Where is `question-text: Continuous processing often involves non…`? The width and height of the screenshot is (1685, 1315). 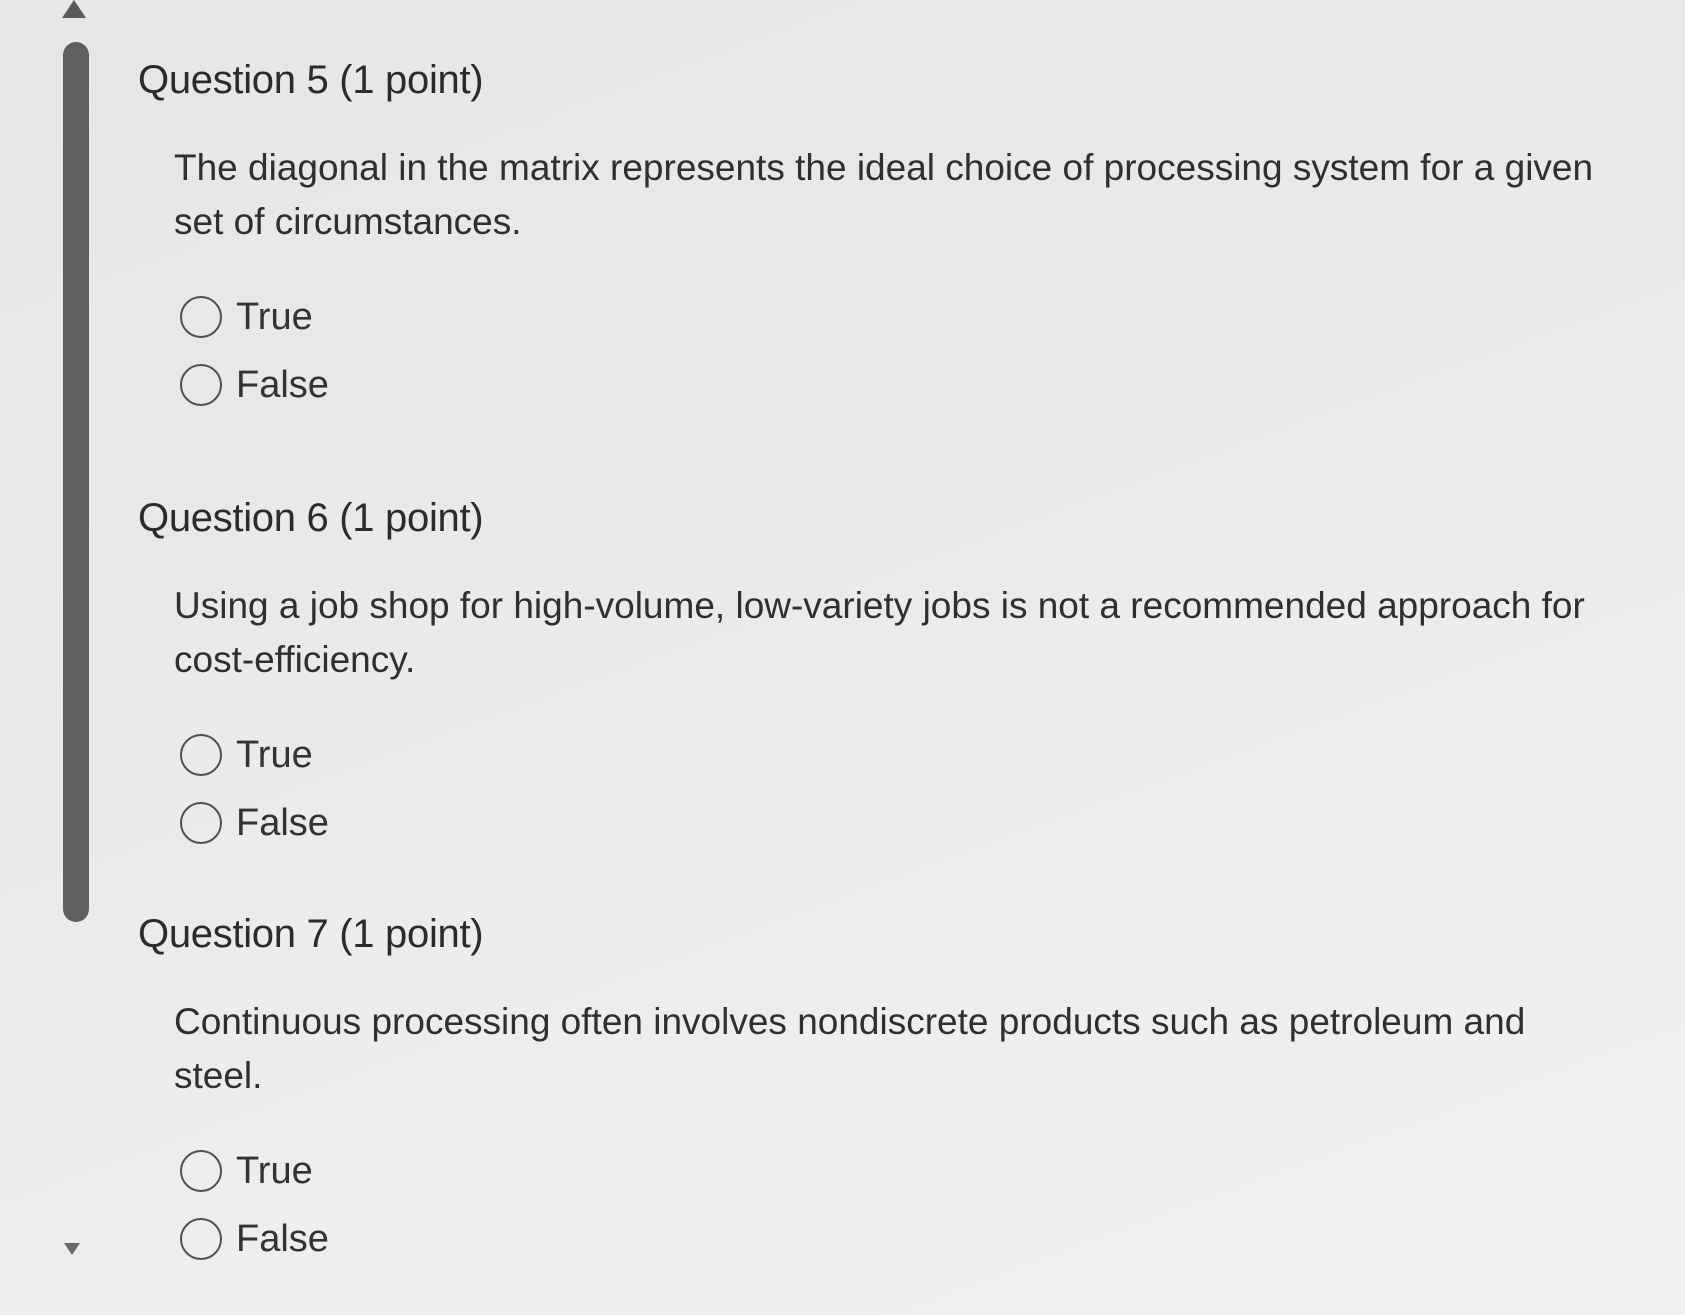
question-text: Continuous processing often involves non… is located at coordinates (850, 1048).